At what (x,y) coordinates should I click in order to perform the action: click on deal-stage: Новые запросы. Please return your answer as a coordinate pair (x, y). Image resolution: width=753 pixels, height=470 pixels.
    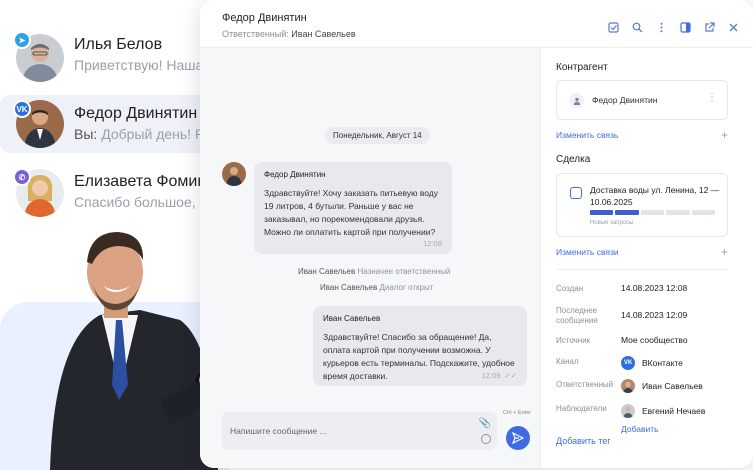
    Looking at the image, I should click on (612, 223).